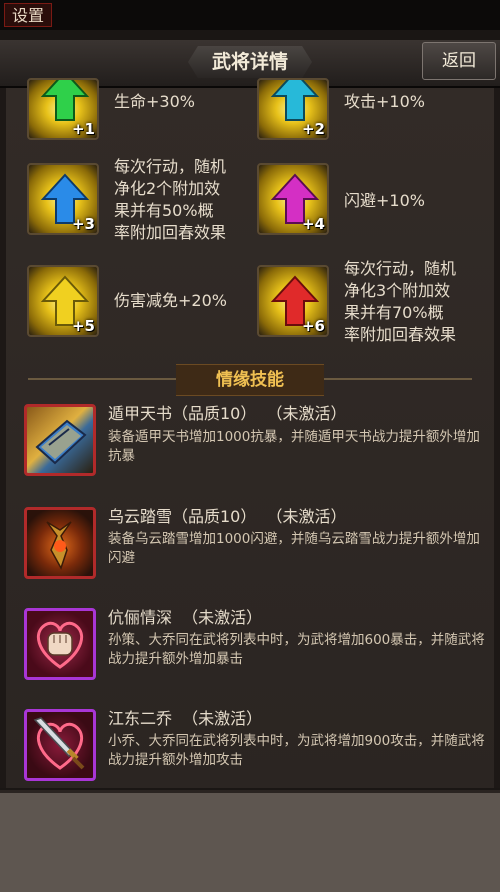  I want to click on top-bar: 设置, so click(250, 15).